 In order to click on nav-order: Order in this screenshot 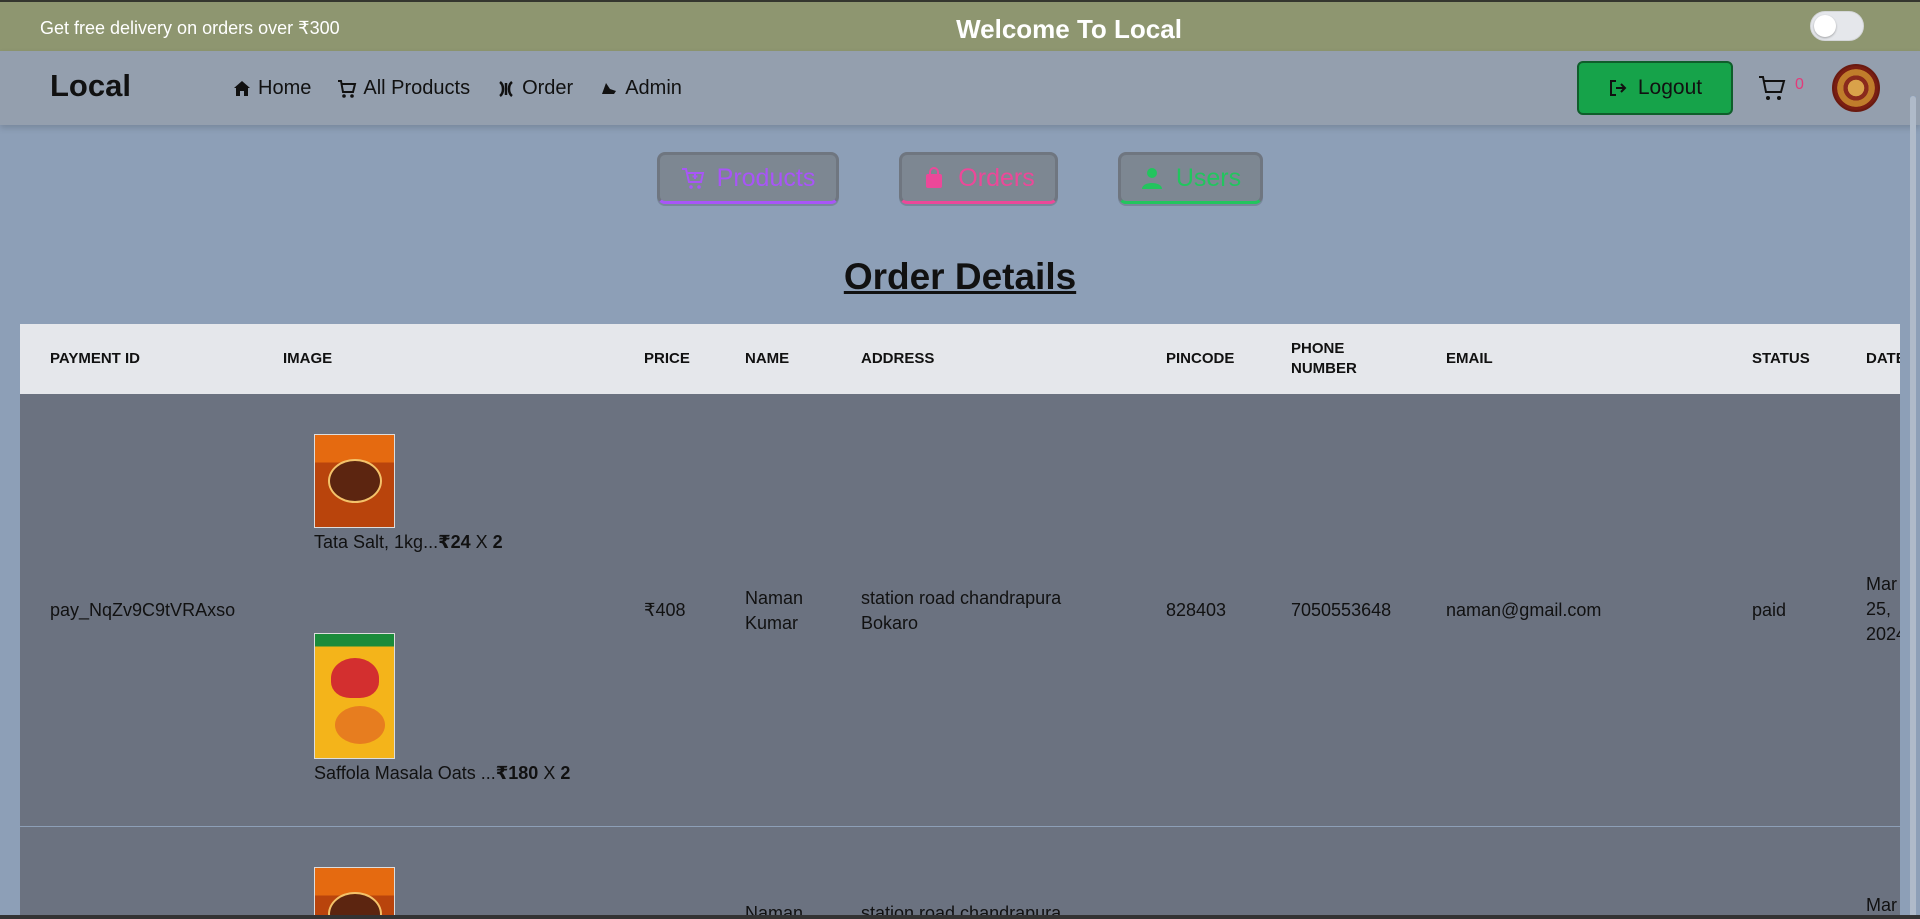, I will do `click(534, 88)`.